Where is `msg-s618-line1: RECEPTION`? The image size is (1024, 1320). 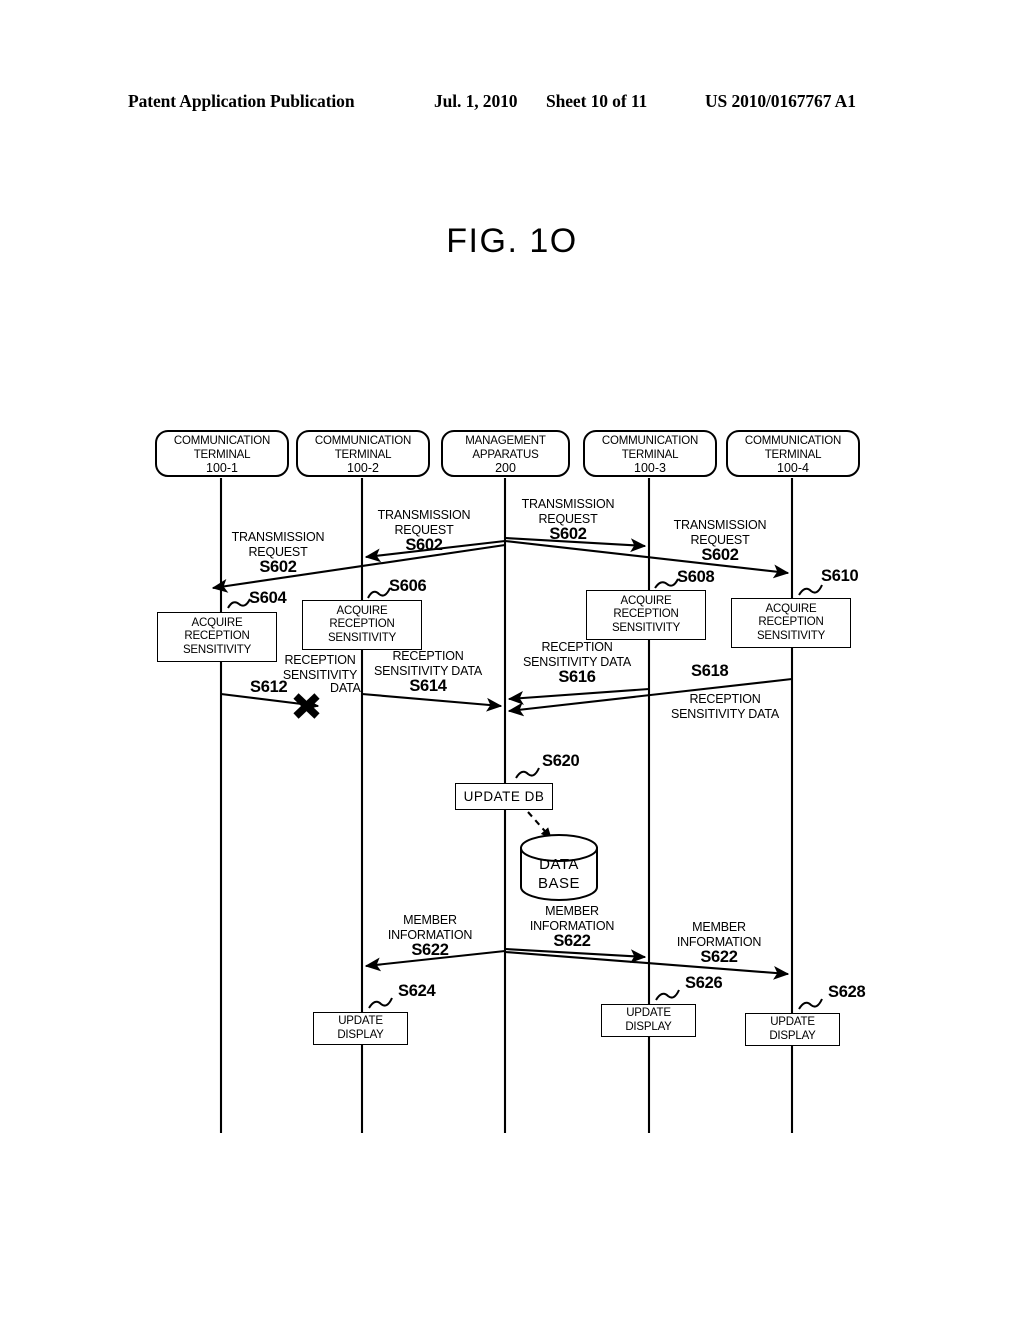 msg-s618-line1: RECEPTION is located at coordinates (725, 699).